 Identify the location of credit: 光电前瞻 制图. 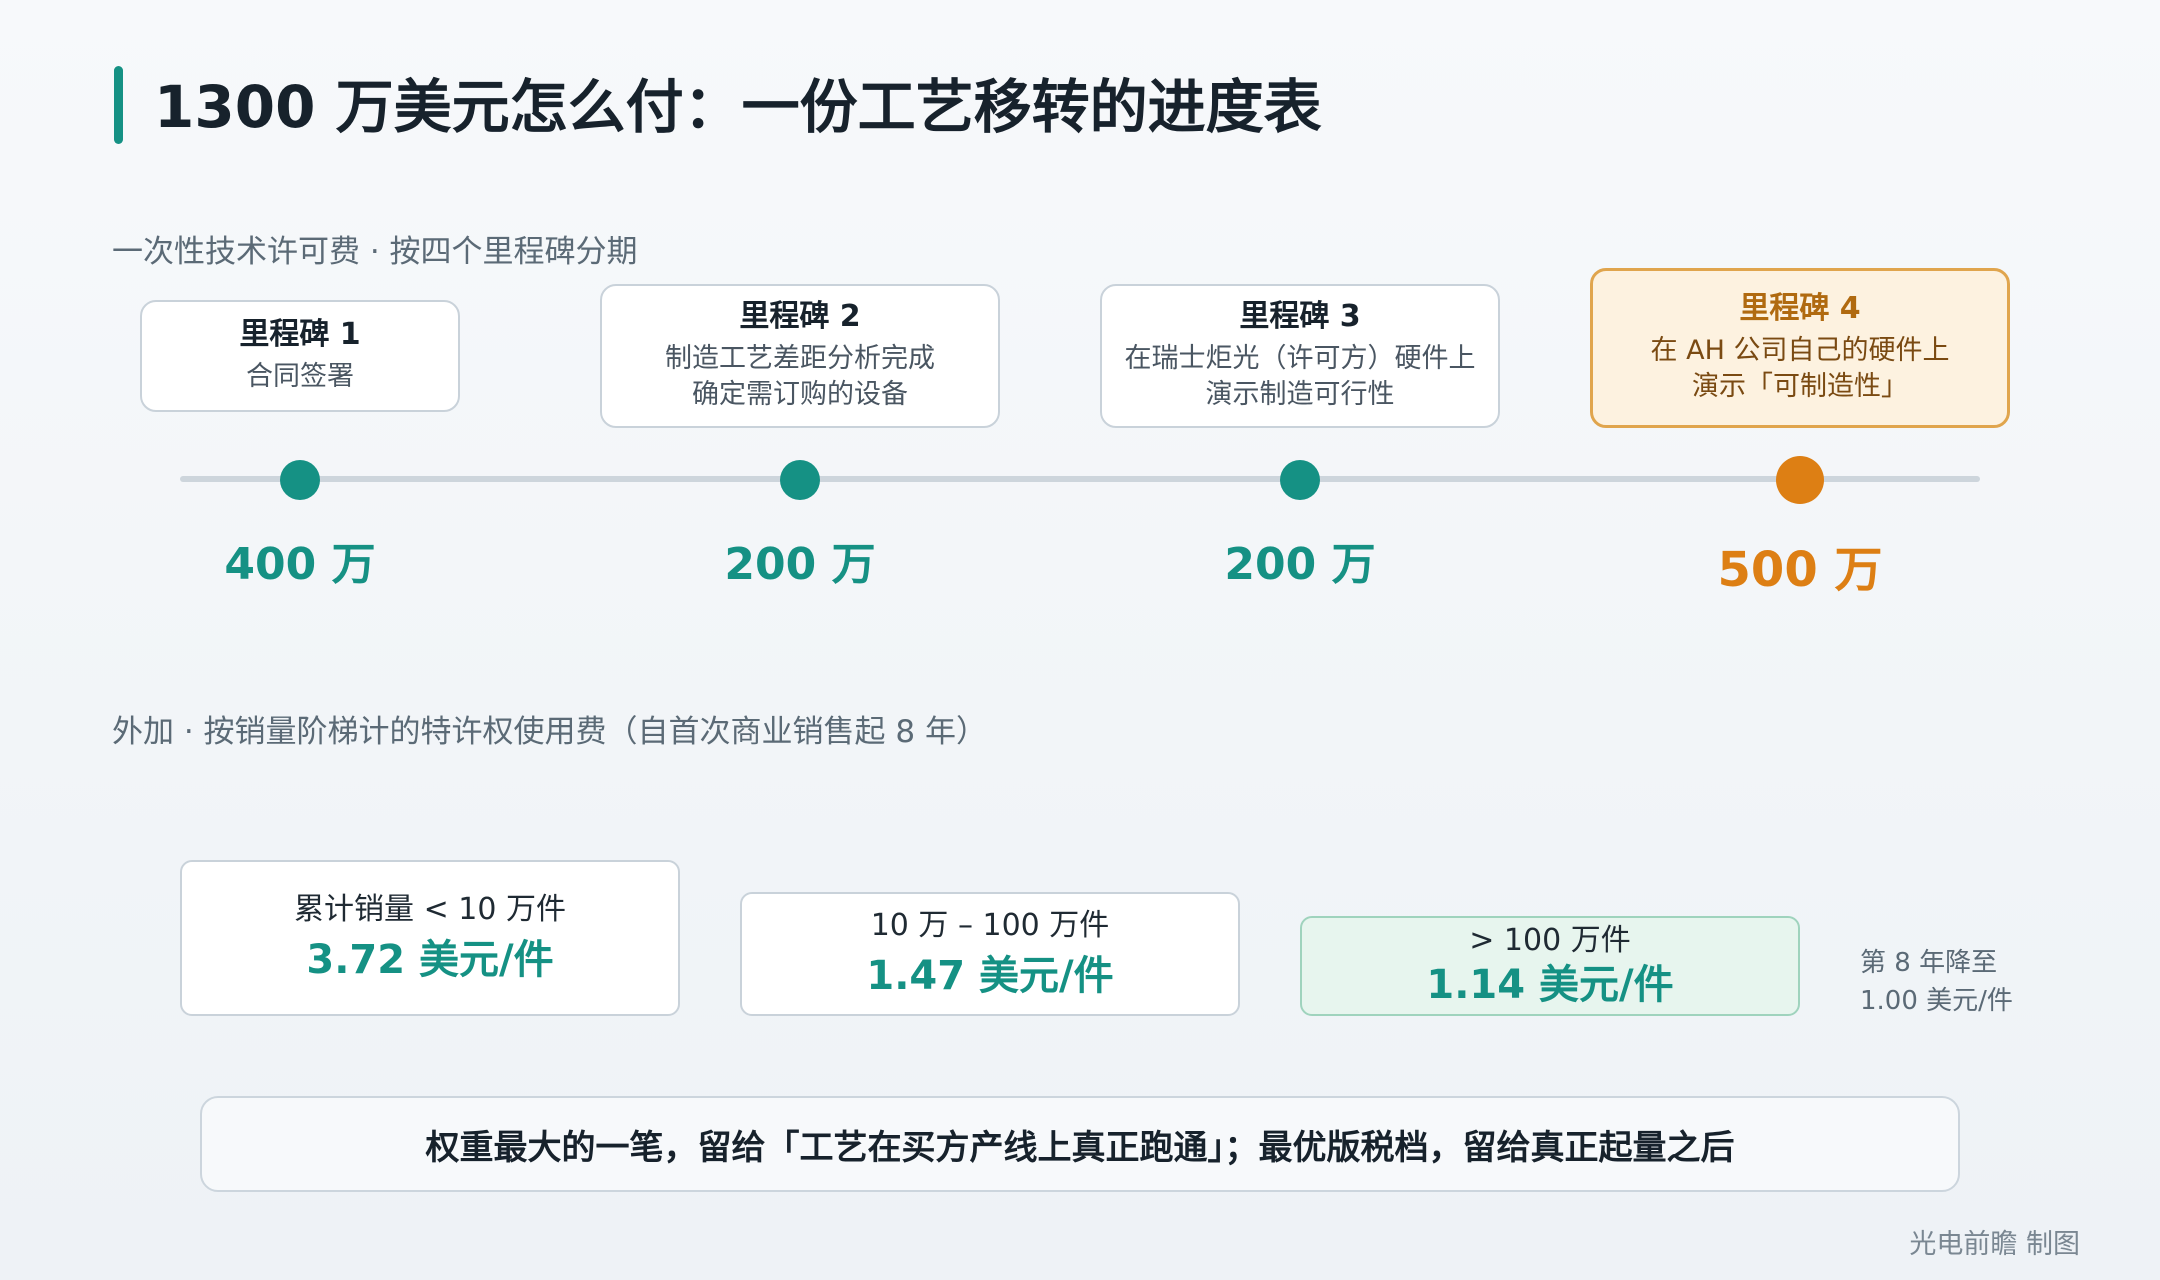
(1994, 1244).